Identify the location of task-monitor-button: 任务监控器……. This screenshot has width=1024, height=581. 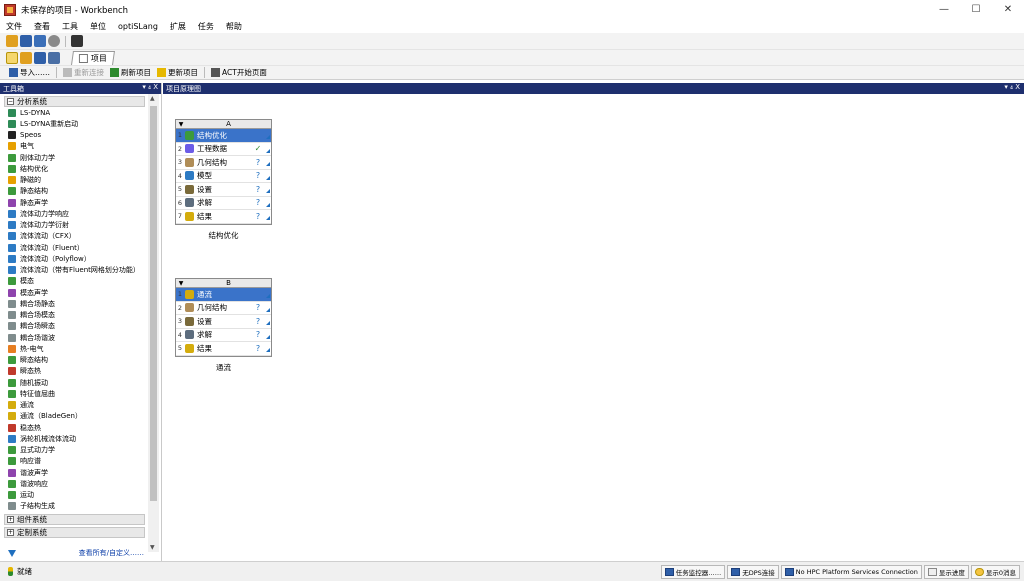
(693, 571).